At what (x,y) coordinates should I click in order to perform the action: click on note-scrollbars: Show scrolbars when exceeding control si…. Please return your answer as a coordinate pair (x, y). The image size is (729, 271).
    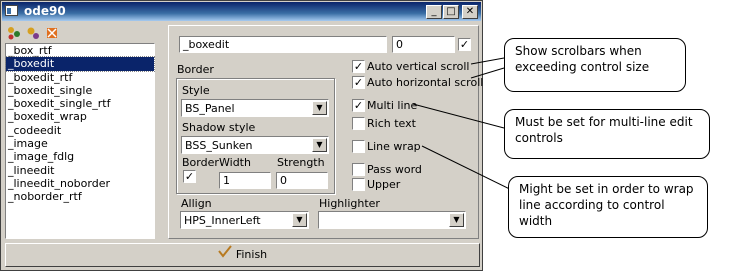
    Looking at the image, I should click on (595, 65).